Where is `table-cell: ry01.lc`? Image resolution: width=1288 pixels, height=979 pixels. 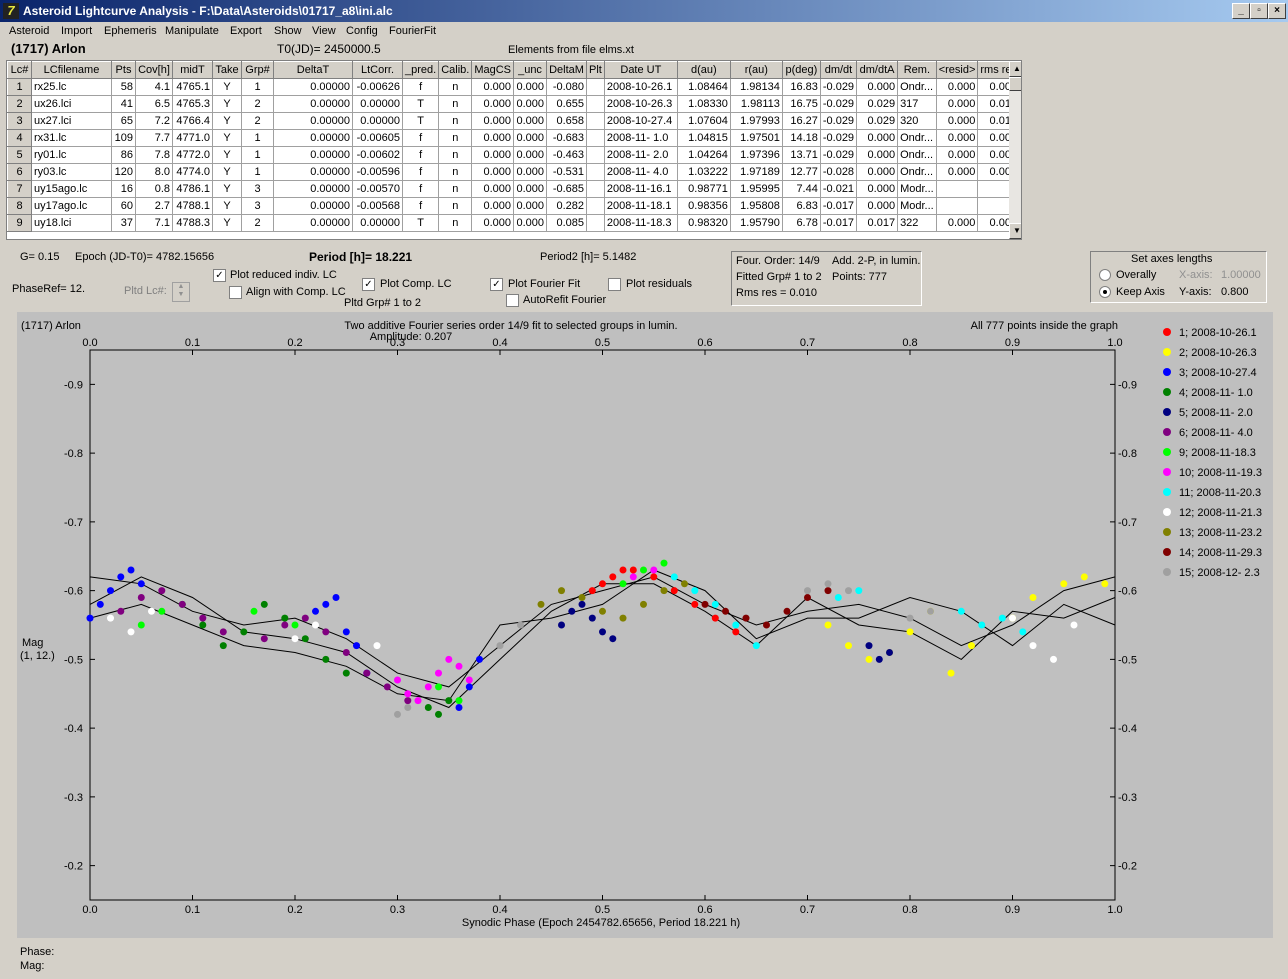
table-cell: ry01.lc is located at coordinates (71, 155).